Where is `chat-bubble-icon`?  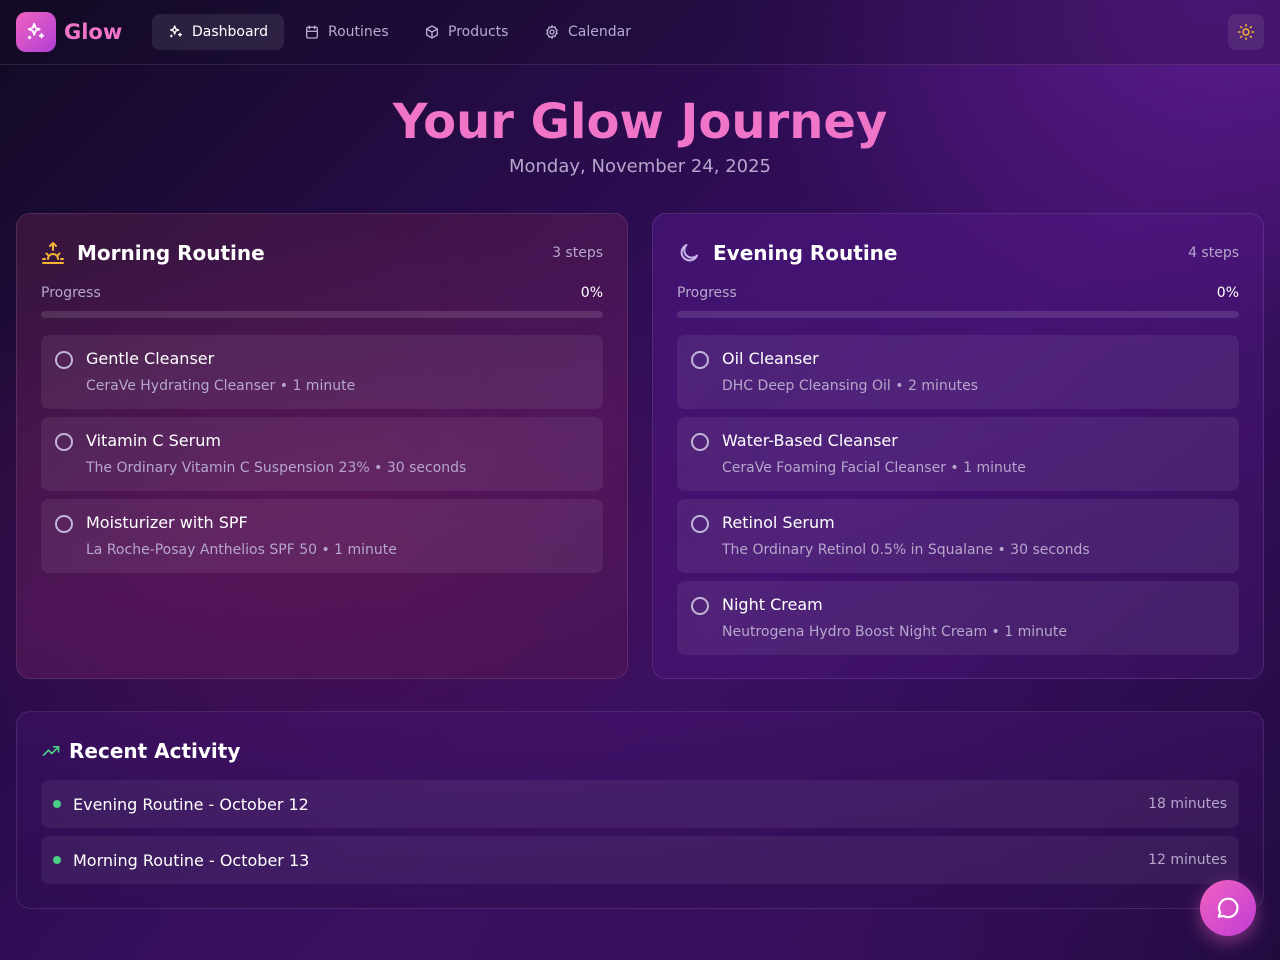 chat-bubble-icon is located at coordinates (1228, 908).